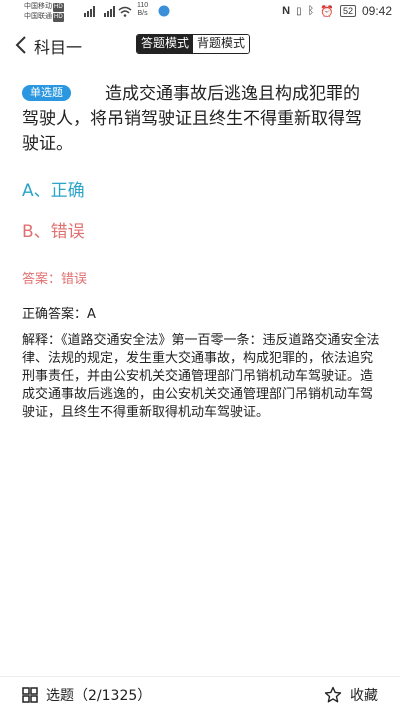  What do you see at coordinates (46, 93) in the screenshot?
I see `question-type-badge: 单选题` at bounding box center [46, 93].